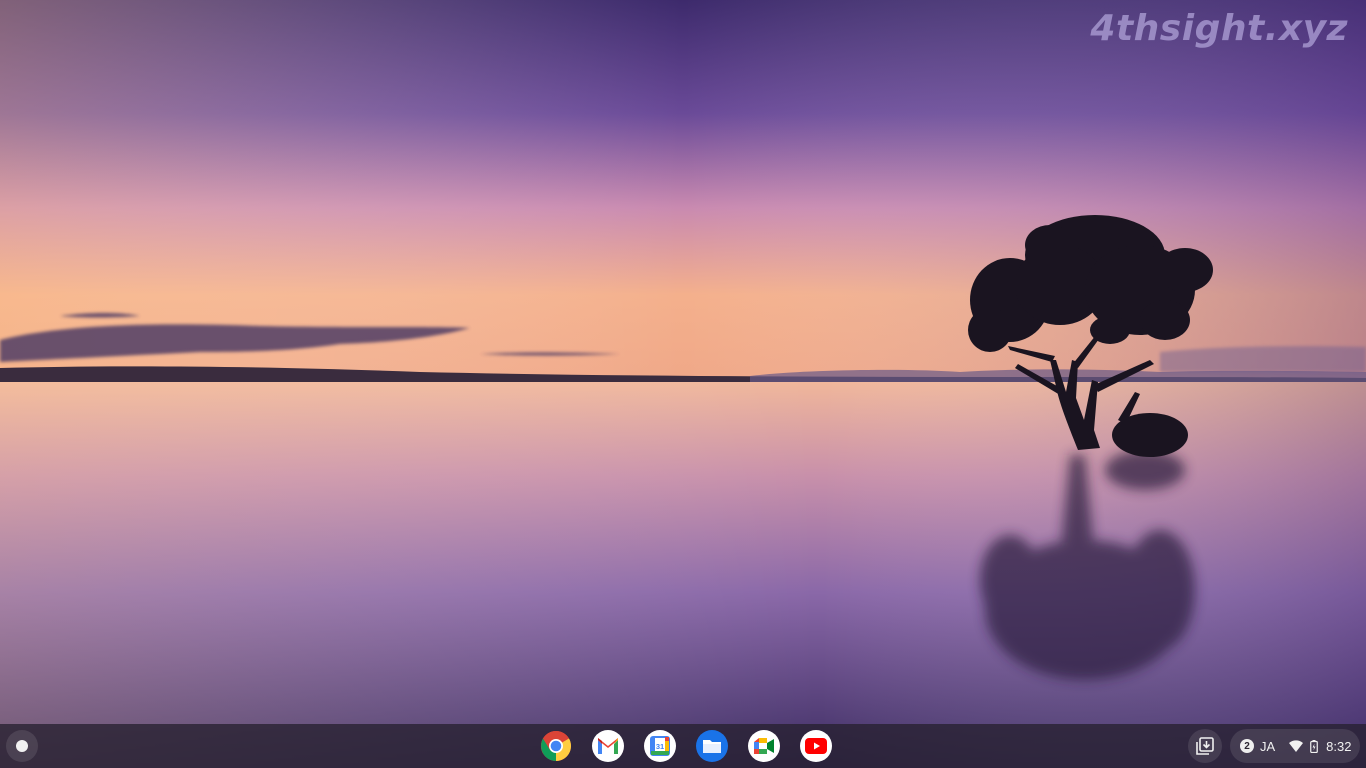 This screenshot has height=768, width=1366. I want to click on files-app-button, so click(712, 746).